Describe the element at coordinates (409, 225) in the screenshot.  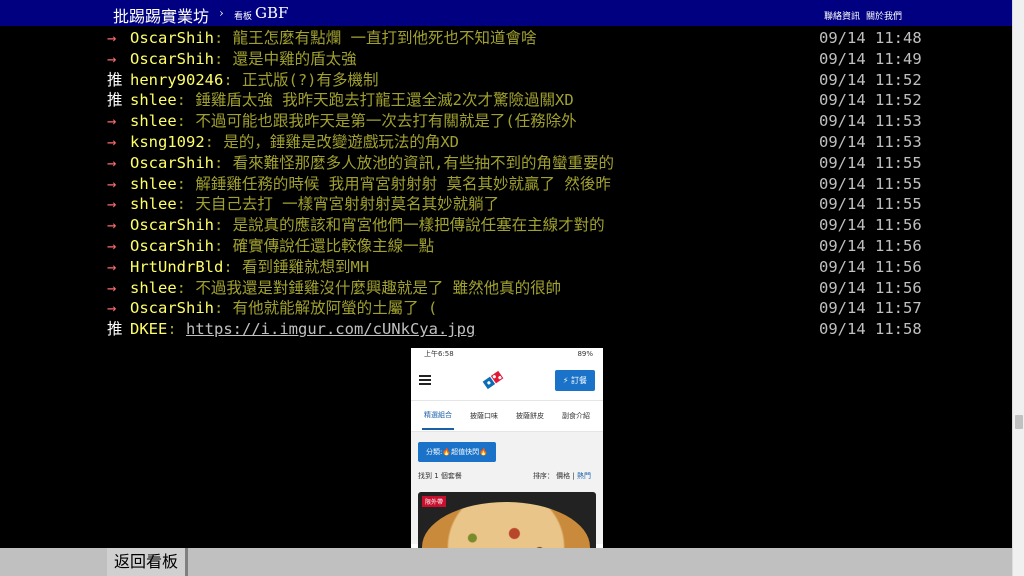
I see `push-content: : 是說真的應該和宵宮他們一樣把傳說任塞在主線才對的` at that location.